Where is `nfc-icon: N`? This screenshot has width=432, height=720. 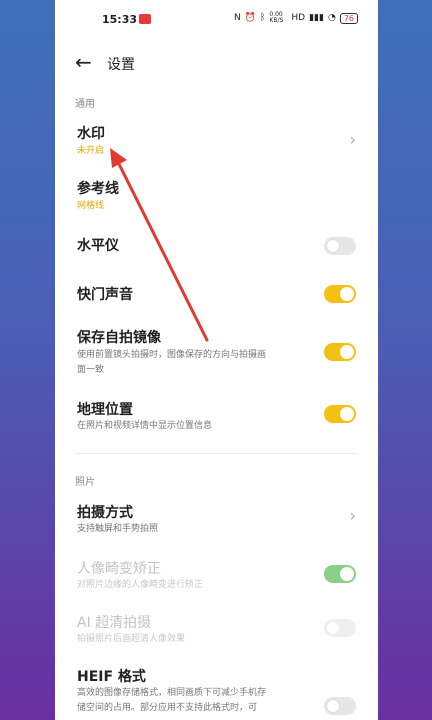
nfc-icon: N is located at coordinates (237, 18).